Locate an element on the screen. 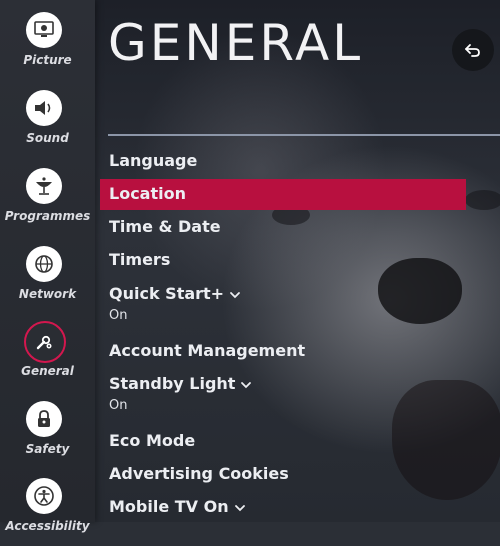  sidebar-item-sound: Sound is located at coordinates (47, 121).